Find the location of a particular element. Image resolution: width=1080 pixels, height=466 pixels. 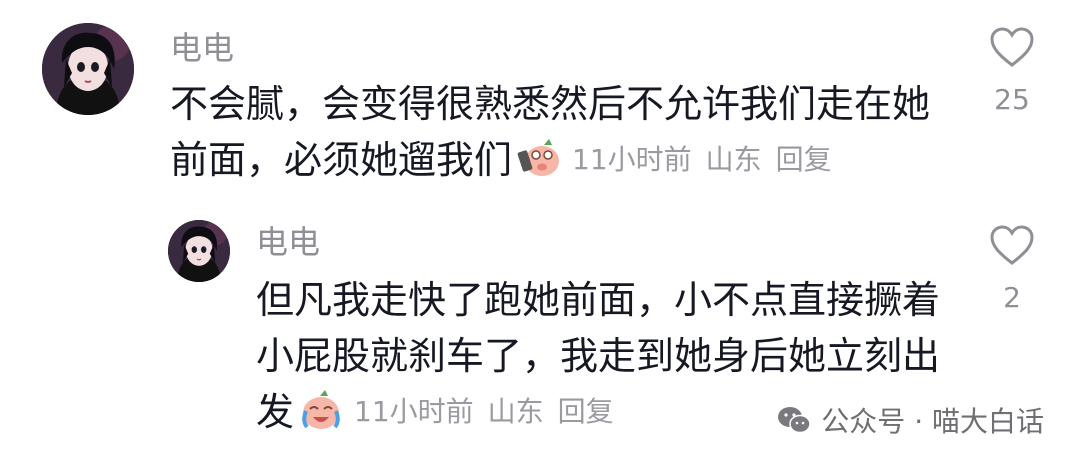

crying-laugh-emoji is located at coordinates (321, 409).